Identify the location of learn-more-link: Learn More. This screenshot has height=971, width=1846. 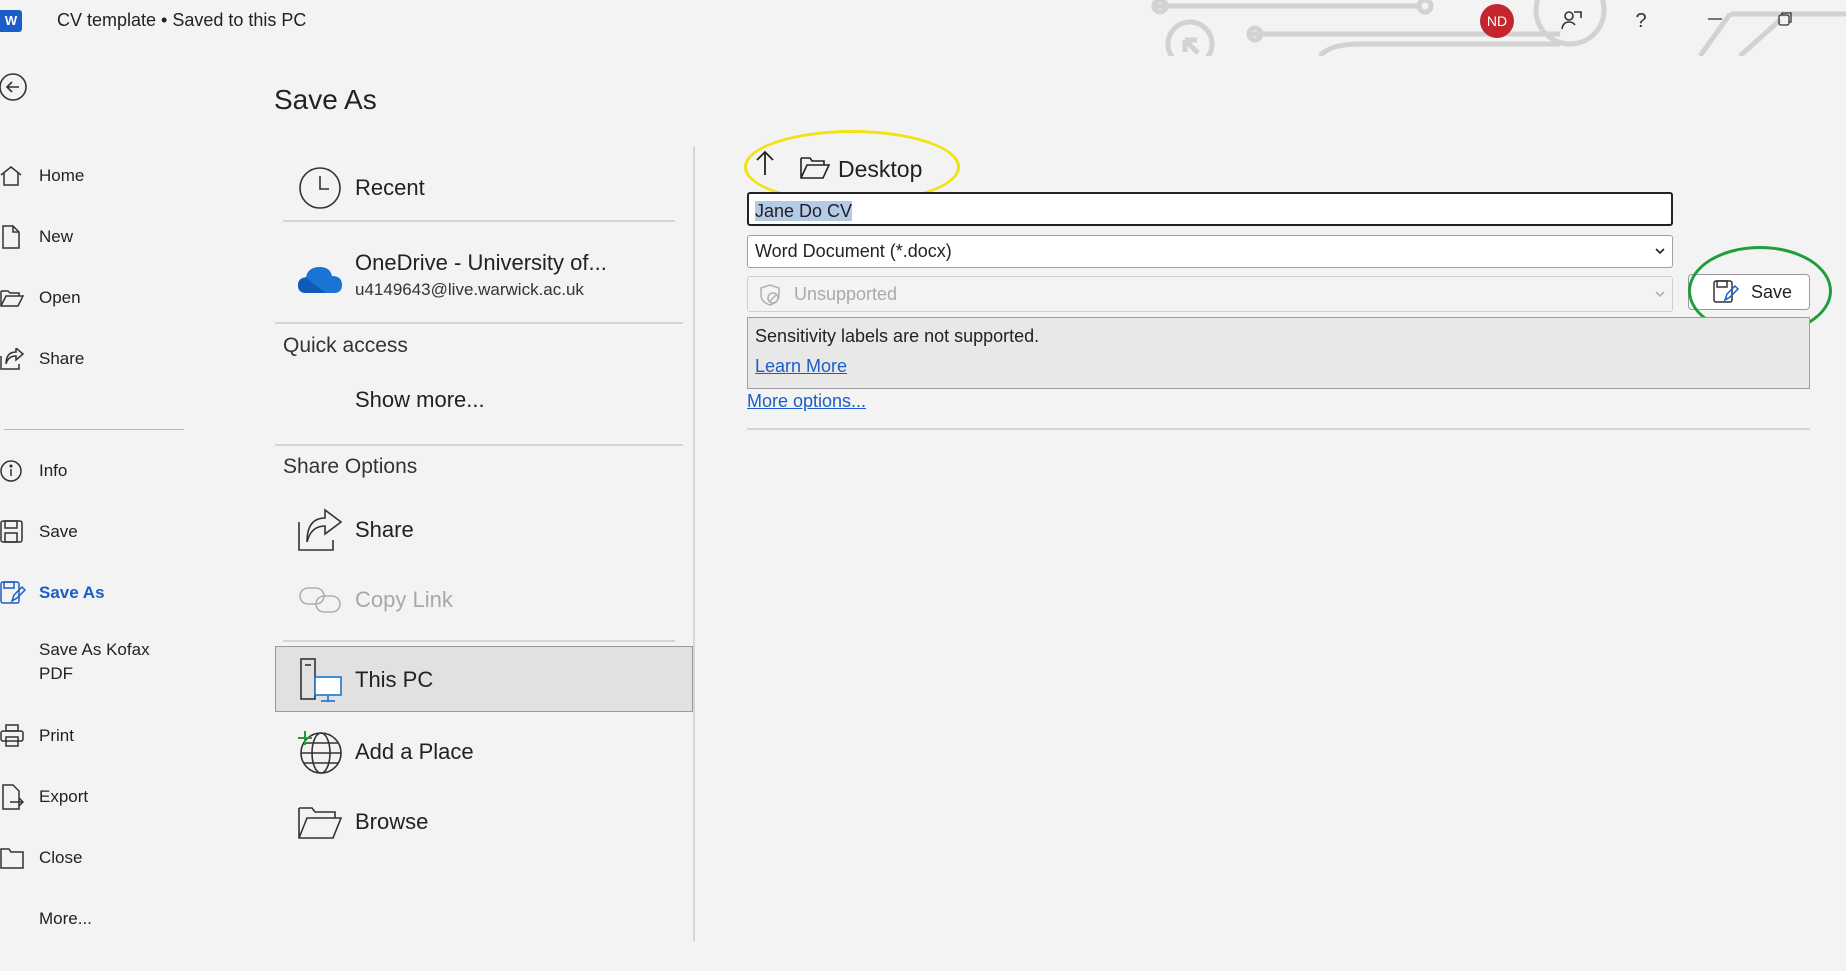
(801, 366).